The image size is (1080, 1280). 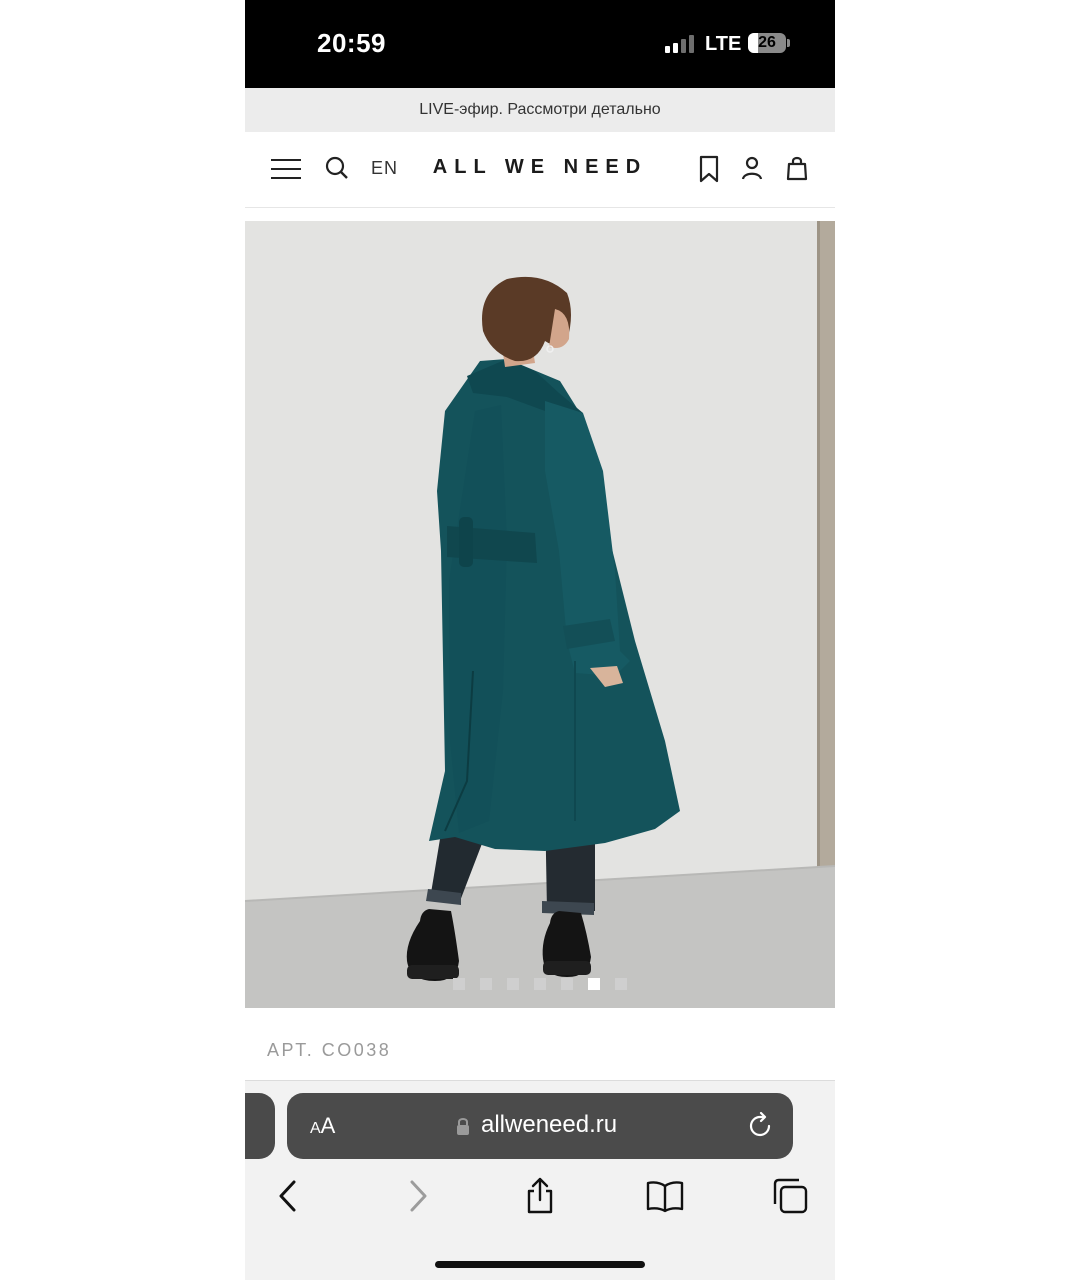 What do you see at coordinates (540, 1196) in the screenshot?
I see `share-icon` at bounding box center [540, 1196].